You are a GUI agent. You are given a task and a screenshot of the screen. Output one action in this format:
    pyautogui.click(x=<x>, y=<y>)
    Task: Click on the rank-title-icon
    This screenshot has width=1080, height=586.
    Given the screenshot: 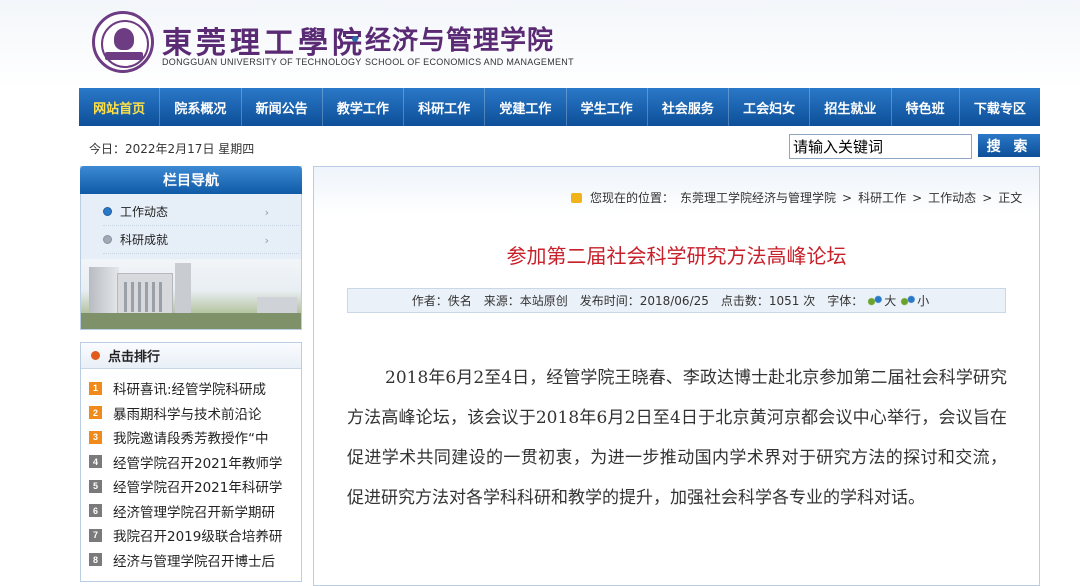 What is the action you would take?
    pyautogui.click(x=95, y=355)
    